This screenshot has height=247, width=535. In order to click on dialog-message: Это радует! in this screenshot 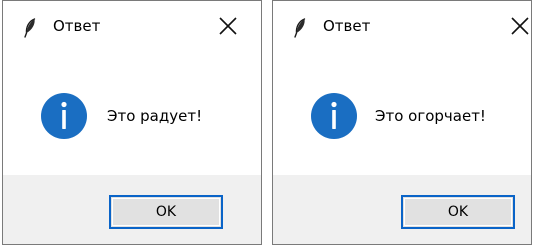, I will do `click(155, 116)`.